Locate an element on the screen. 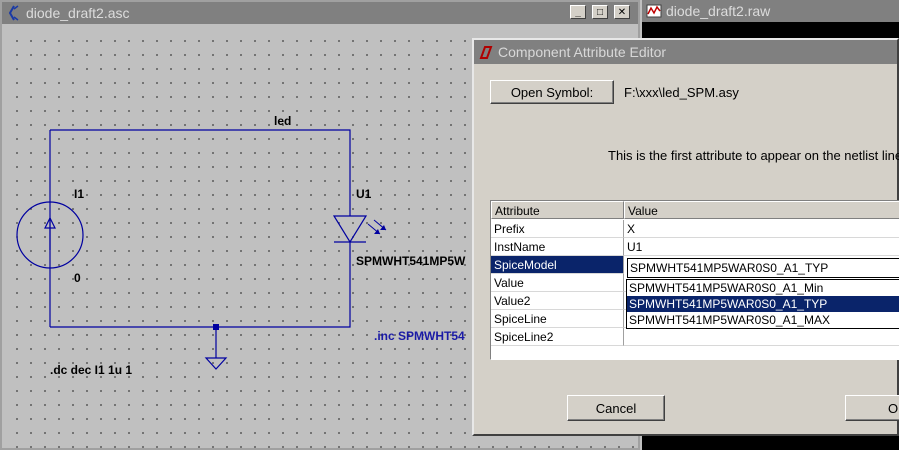 The image size is (899, 450). wire-bottom is located at coordinates (200, 285).